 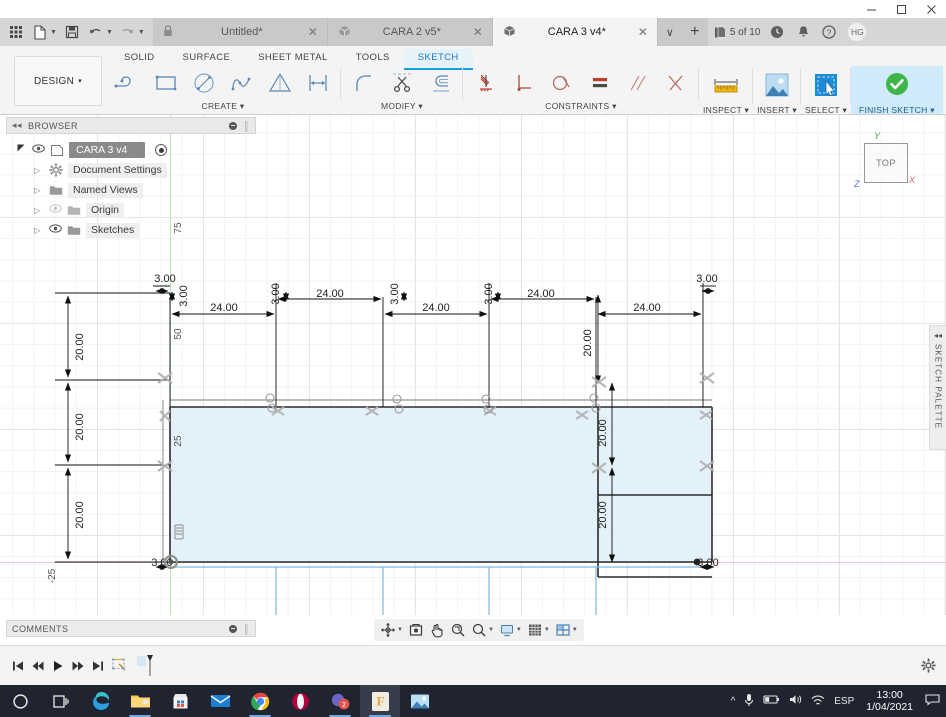 I want to click on browser-item-cara3: CARA 3 v4, so click(x=131, y=150).